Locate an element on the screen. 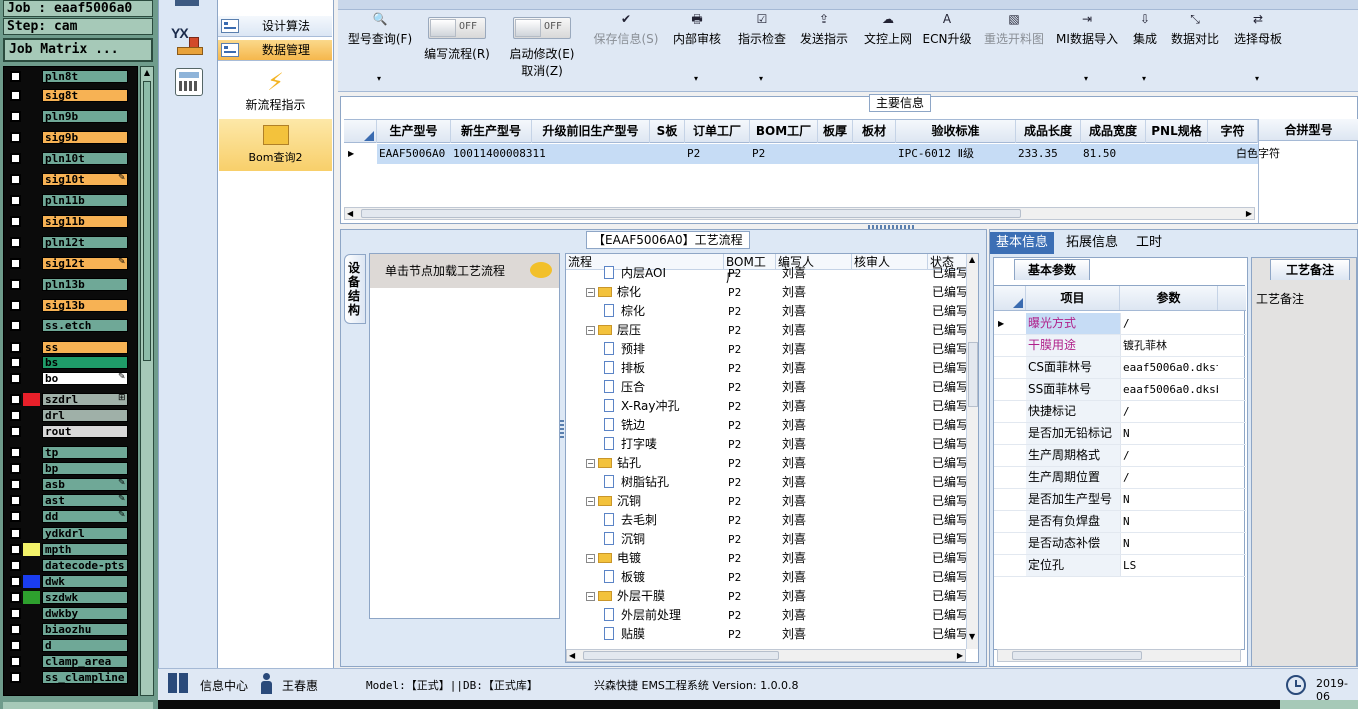 The height and width of the screenshot is (709, 1358). tree-row: 去毛刺 P2 刘喜 已编写 is located at coordinates (766, 520).